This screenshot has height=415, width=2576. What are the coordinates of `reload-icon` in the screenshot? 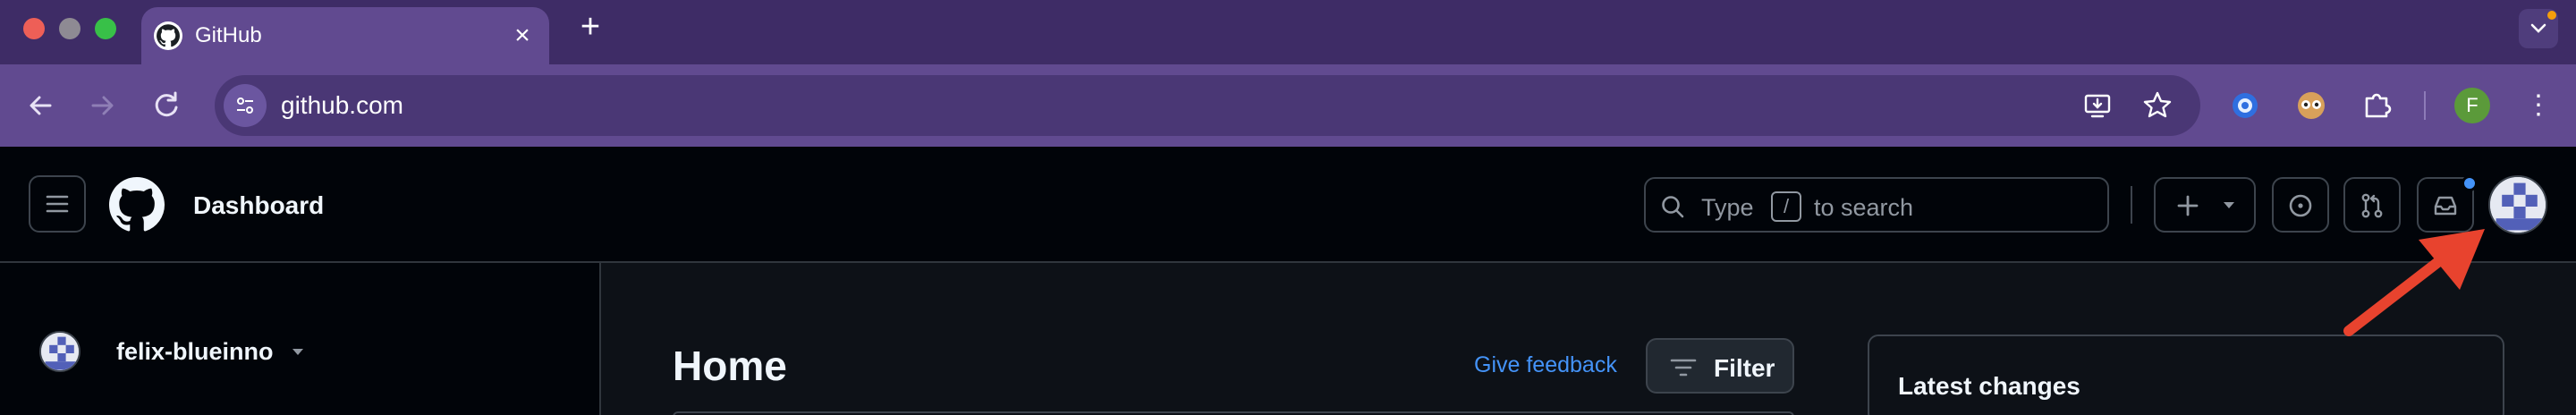 It's located at (166, 105).